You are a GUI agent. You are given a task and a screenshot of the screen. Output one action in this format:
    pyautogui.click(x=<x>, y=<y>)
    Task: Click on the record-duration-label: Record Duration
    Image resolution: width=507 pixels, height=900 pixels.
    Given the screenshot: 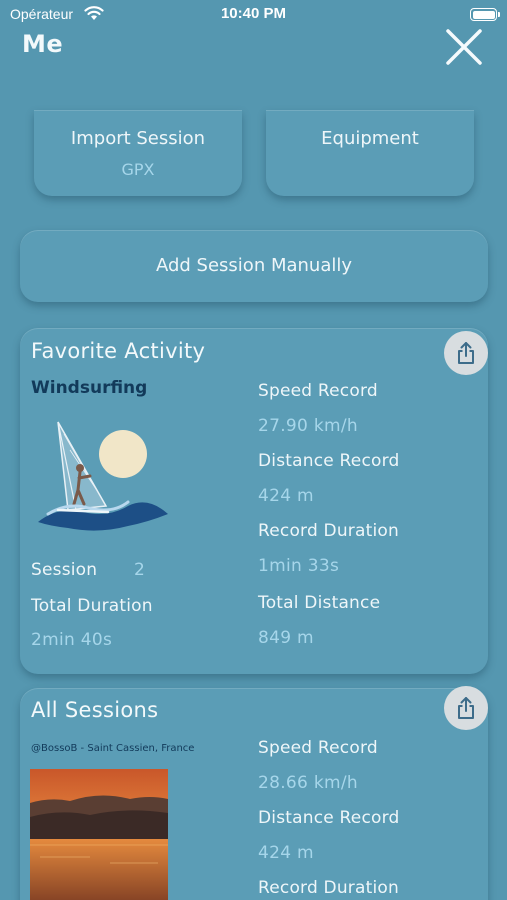 What is the action you would take?
    pyautogui.click(x=328, y=531)
    